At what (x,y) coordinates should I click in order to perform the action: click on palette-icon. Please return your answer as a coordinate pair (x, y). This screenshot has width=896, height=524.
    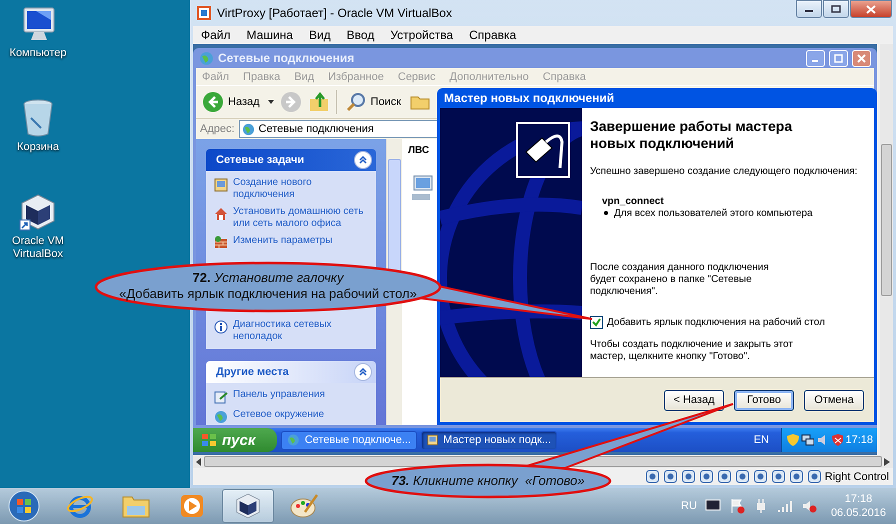
    Looking at the image, I should click on (304, 506).